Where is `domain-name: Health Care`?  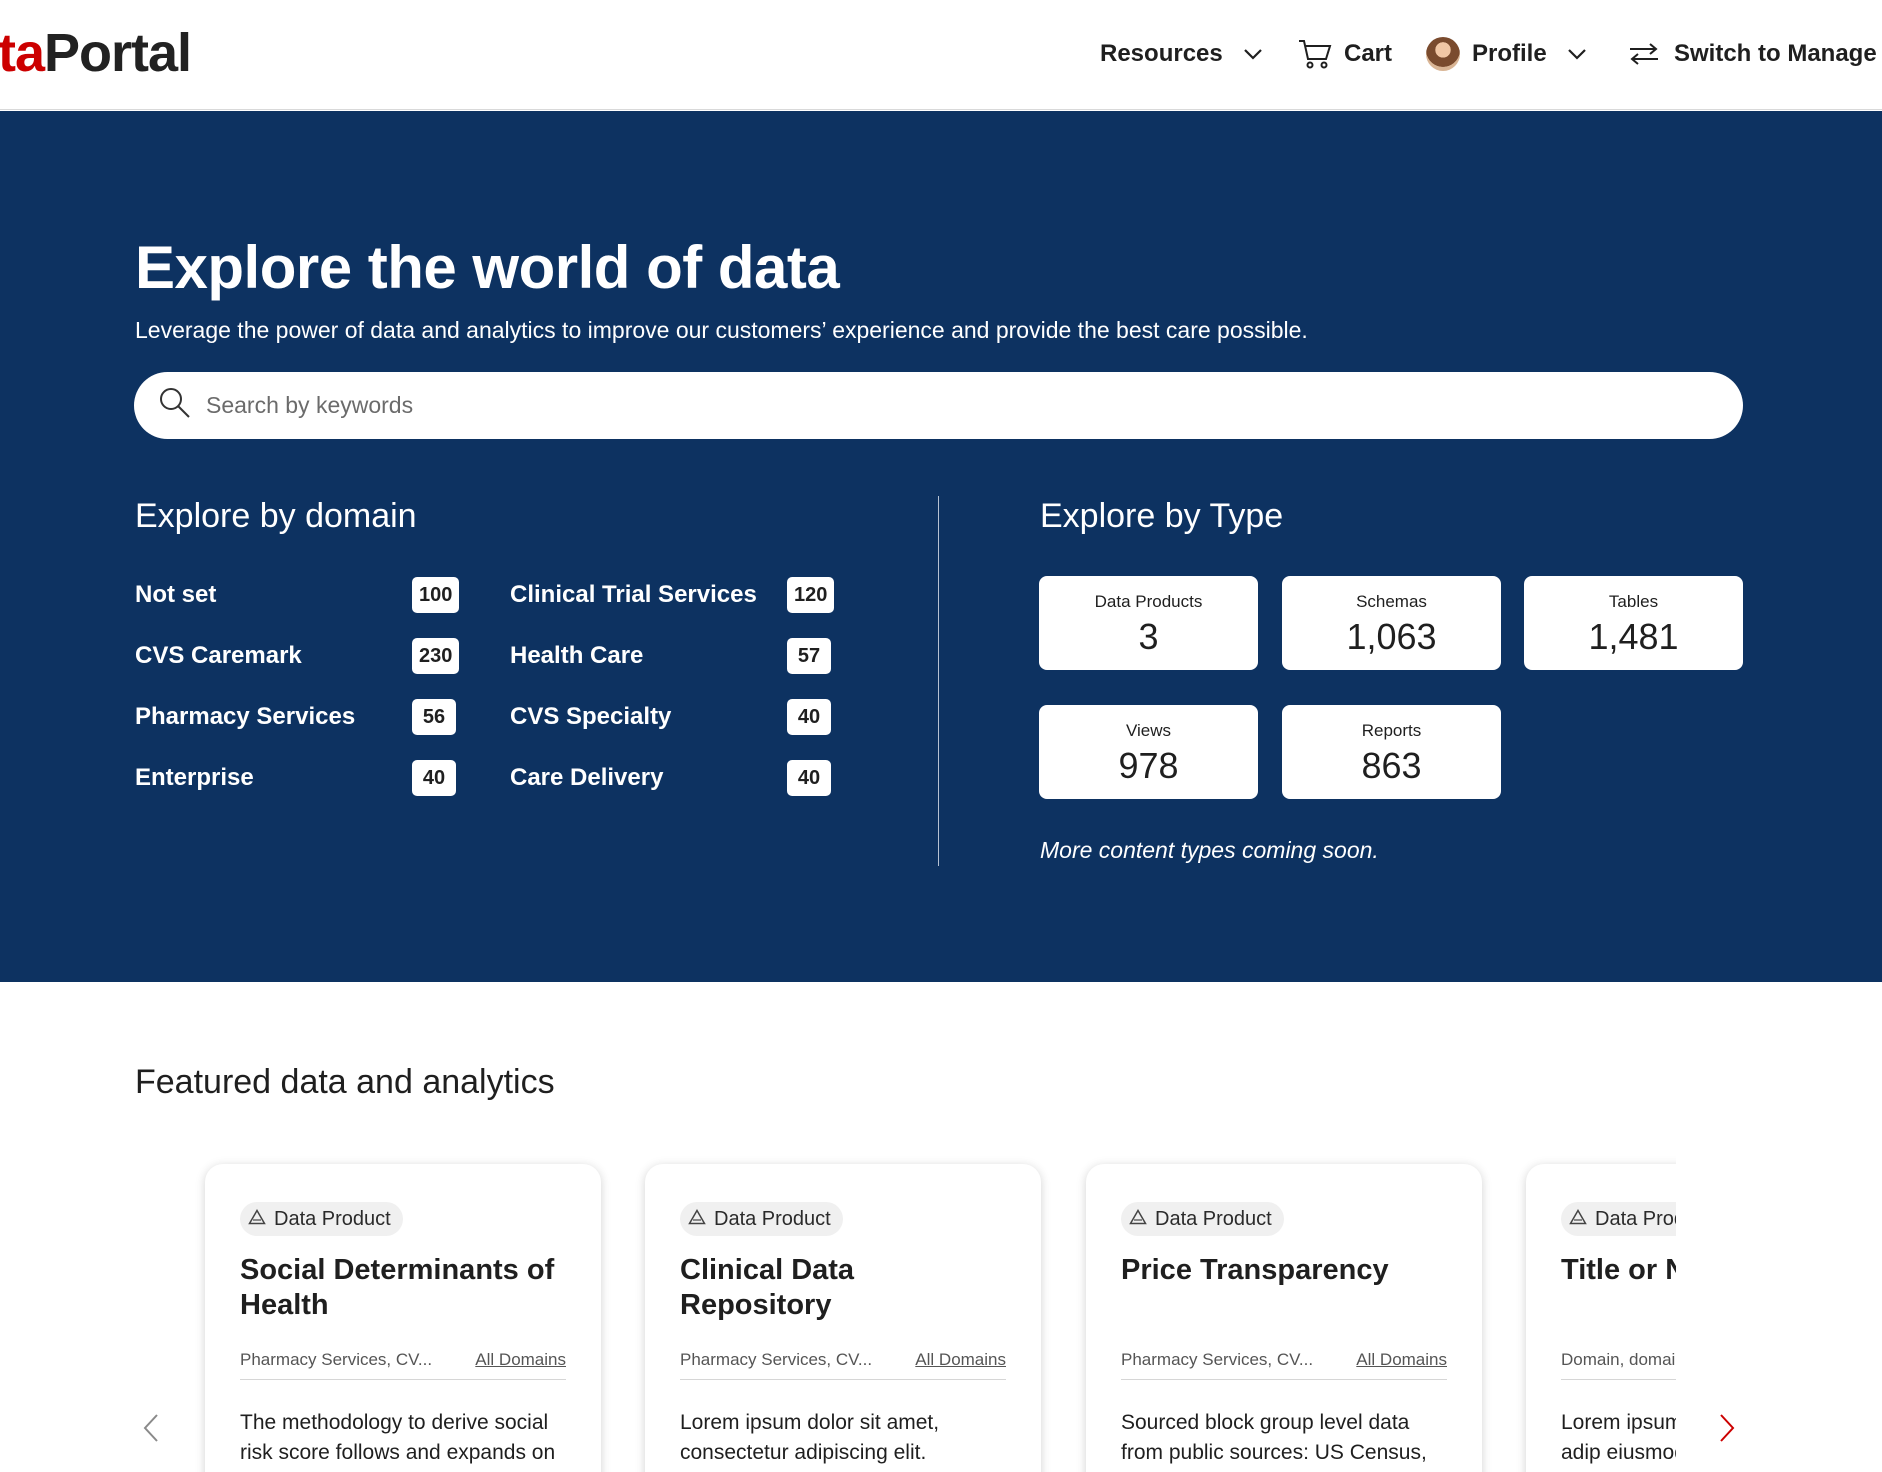
domain-name: Health Care is located at coordinates (577, 655).